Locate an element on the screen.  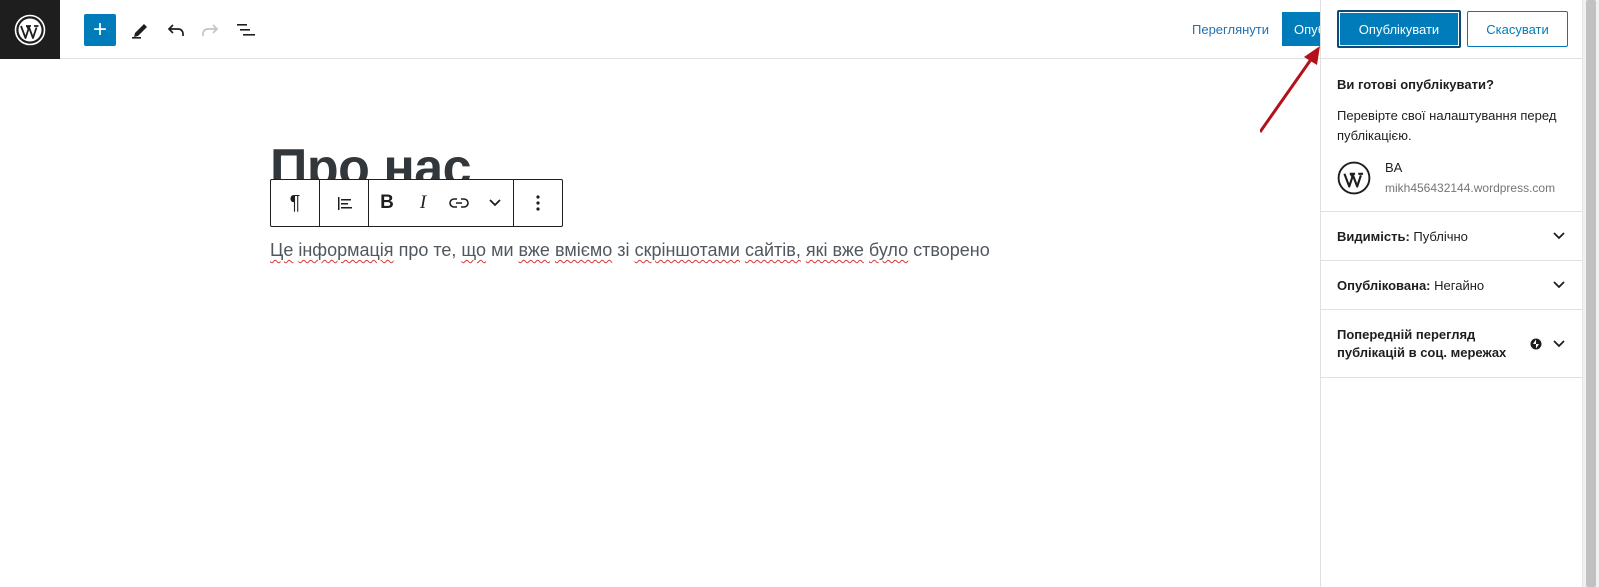
list-view-icon is located at coordinates (246, 30).